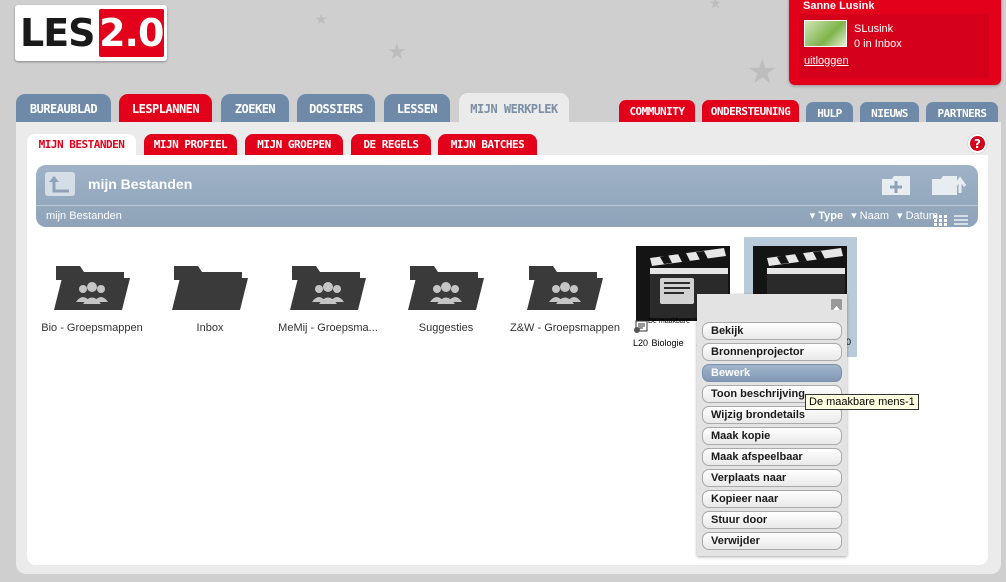  I want to click on folder-label: Bio - Groepsmappen, so click(92, 328).